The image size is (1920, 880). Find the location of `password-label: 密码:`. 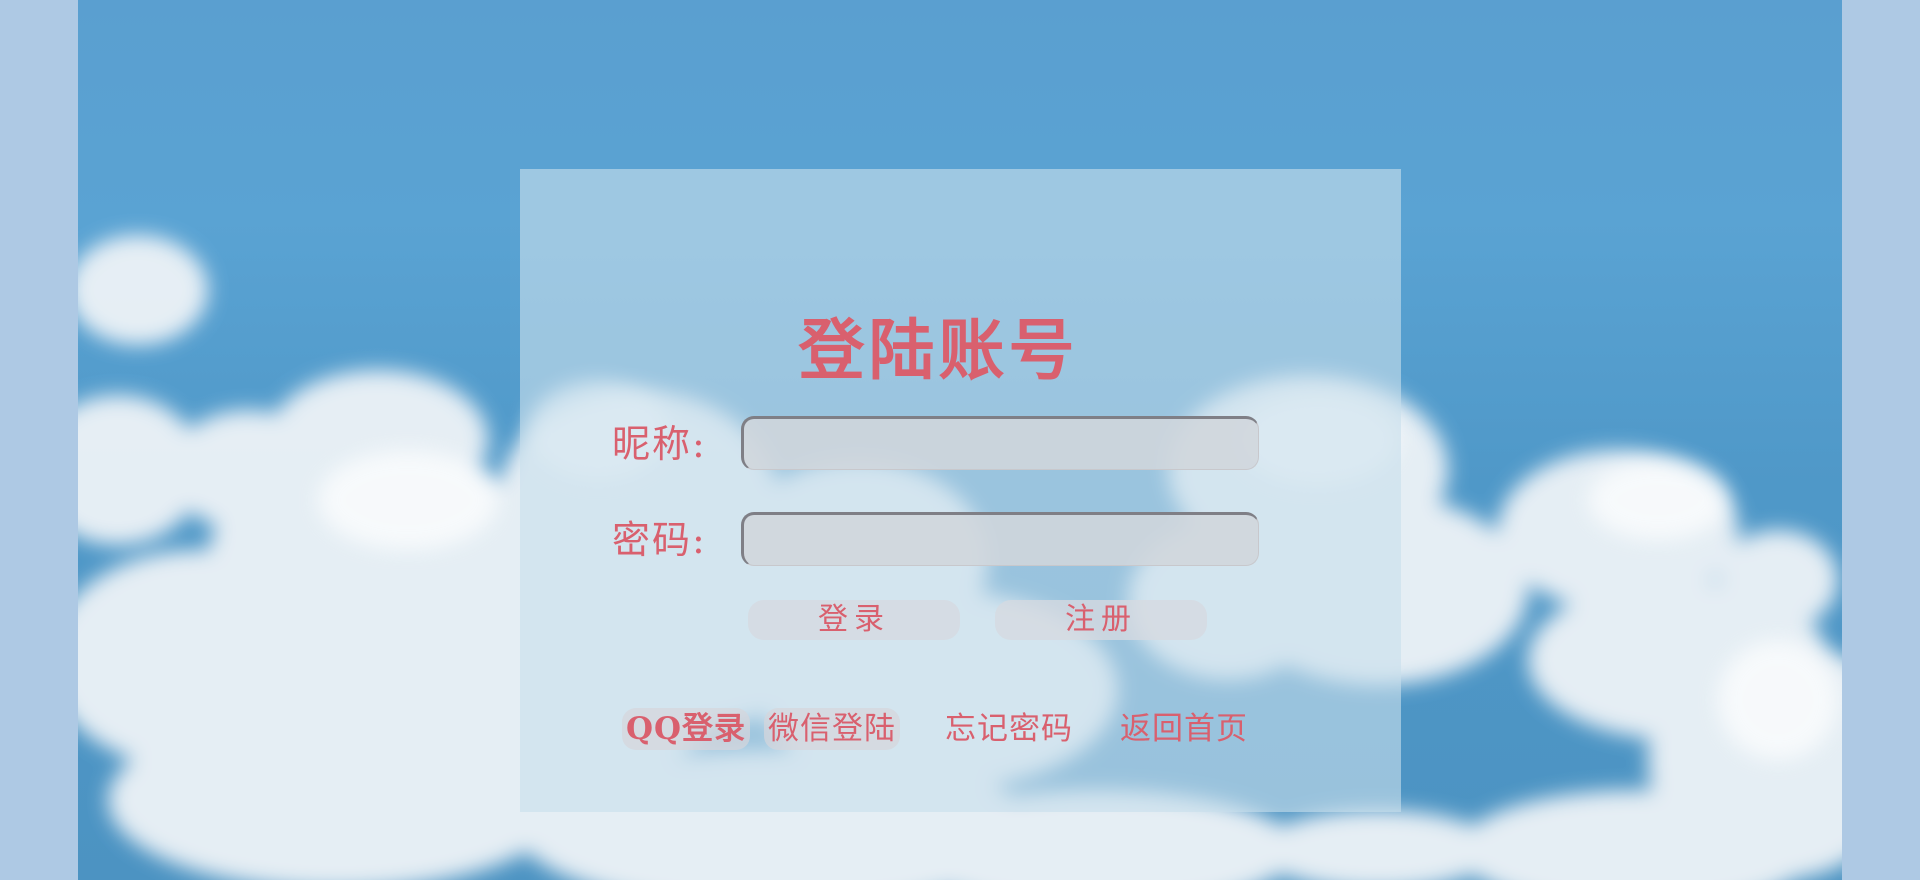

password-label: 密码: is located at coordinates (659, 540).